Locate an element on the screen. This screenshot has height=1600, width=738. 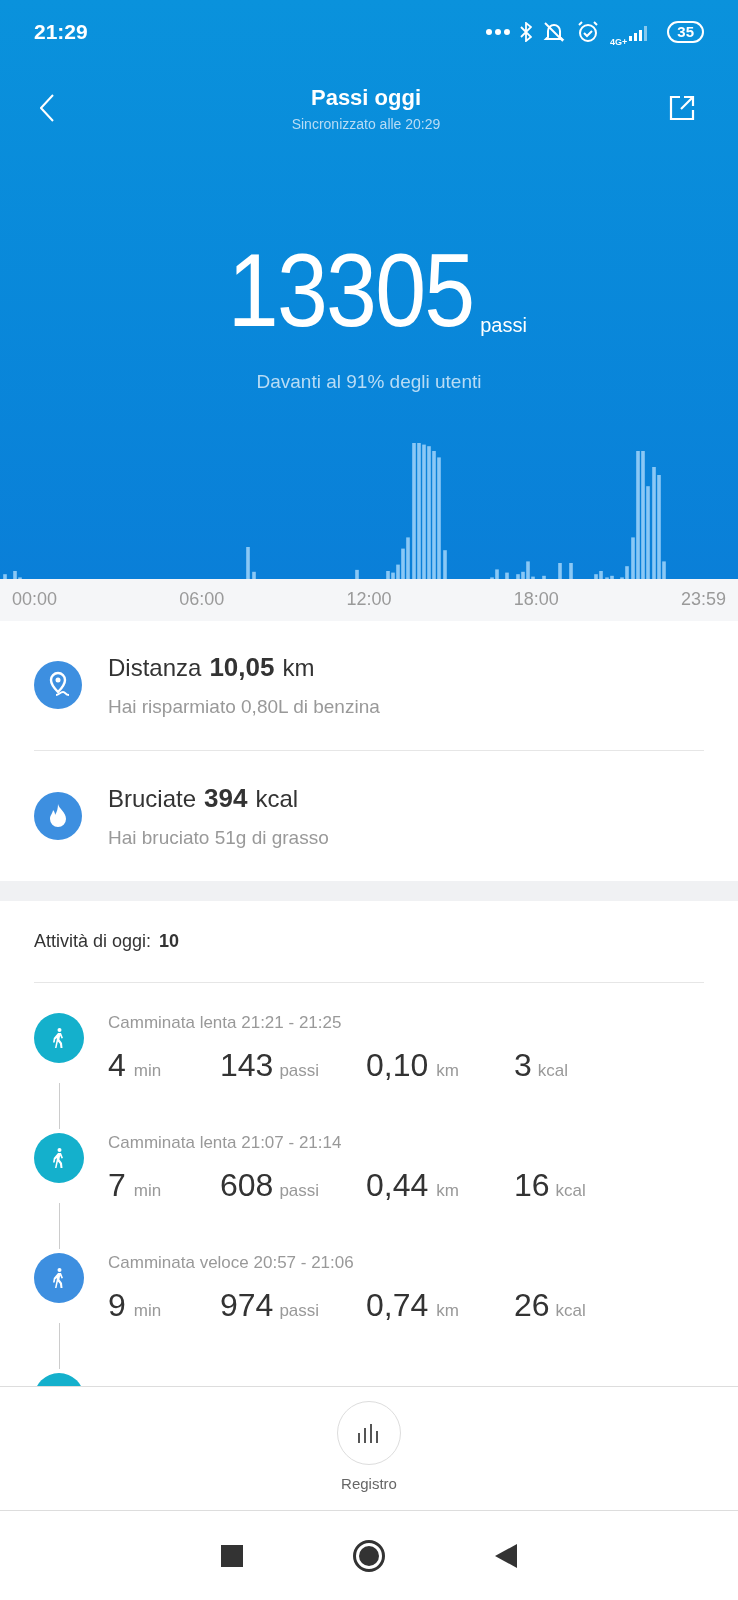
stat-unit: kcal is located at coordinates (277, 798).